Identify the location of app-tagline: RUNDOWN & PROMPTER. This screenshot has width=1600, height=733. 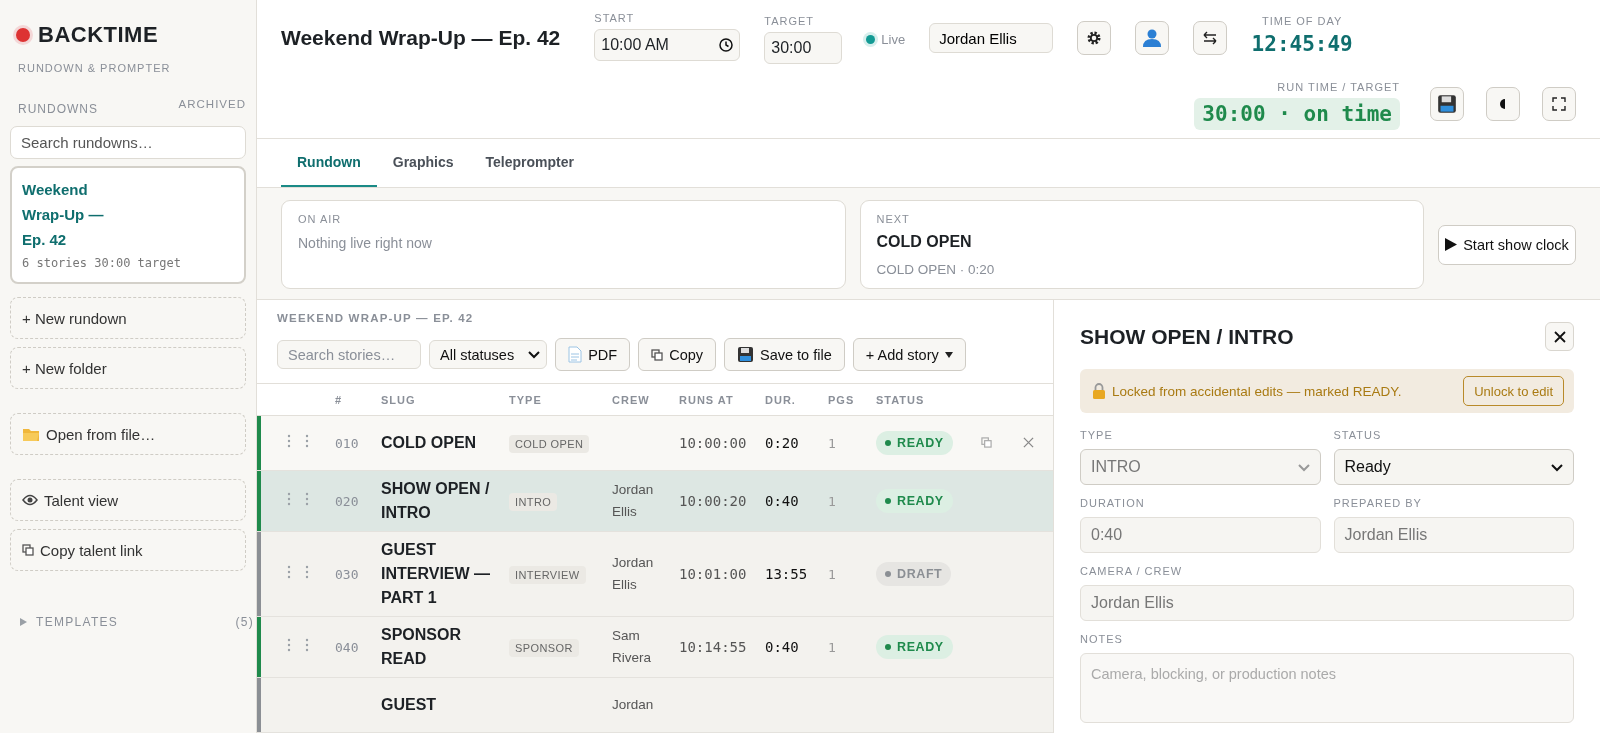
(95, 68).